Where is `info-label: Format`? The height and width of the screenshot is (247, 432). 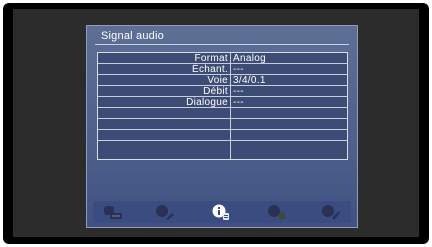 info-label: Format is located at coordinates (211, 58).